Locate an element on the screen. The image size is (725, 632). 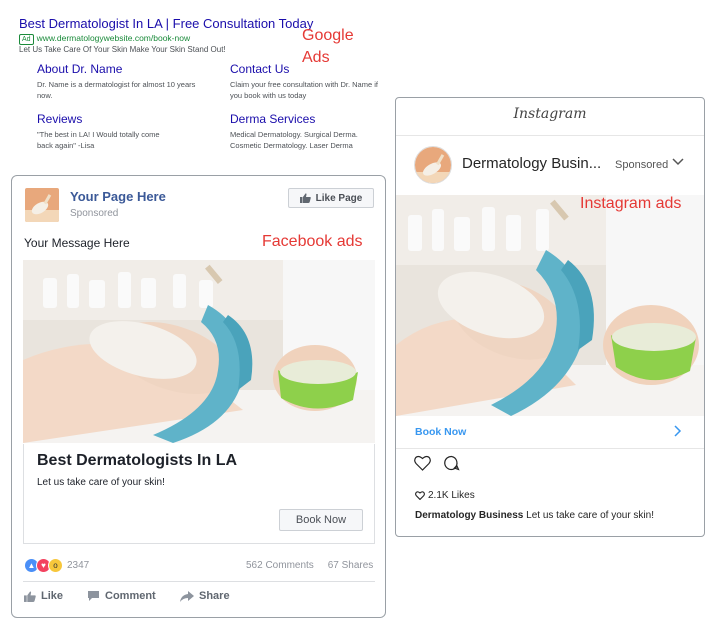
google-ad-url: Ad www.dermatologywebsite.com/book-now is located at coordinates (104, 39).